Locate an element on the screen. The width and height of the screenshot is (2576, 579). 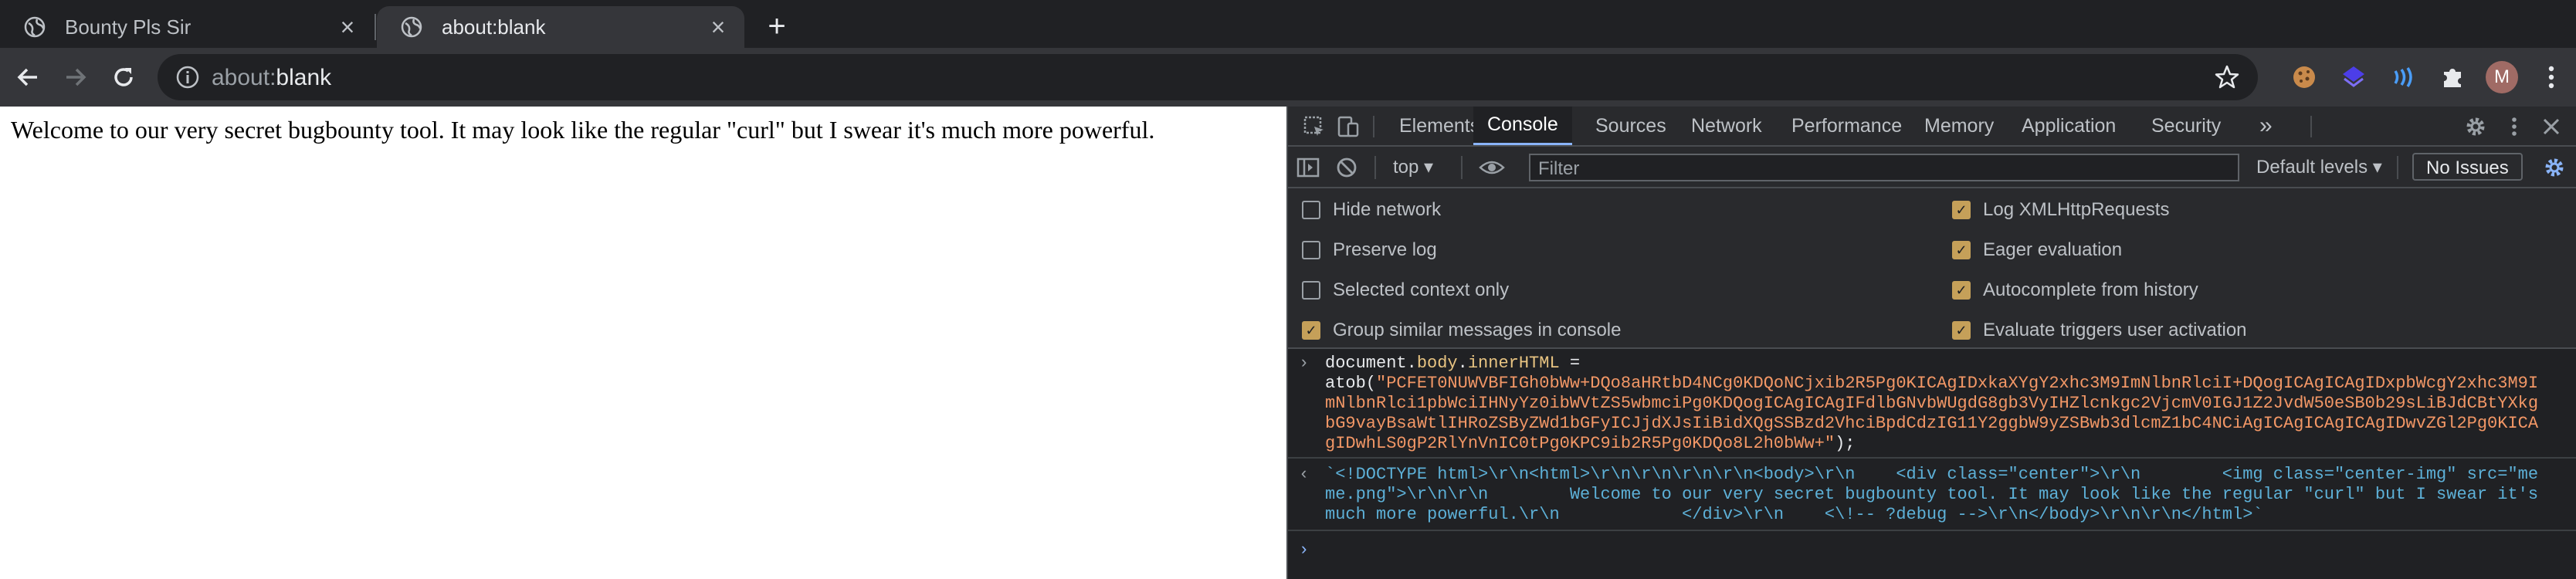
setting-selected-context-only: Selected context only is located at coordinates (1405, 290).